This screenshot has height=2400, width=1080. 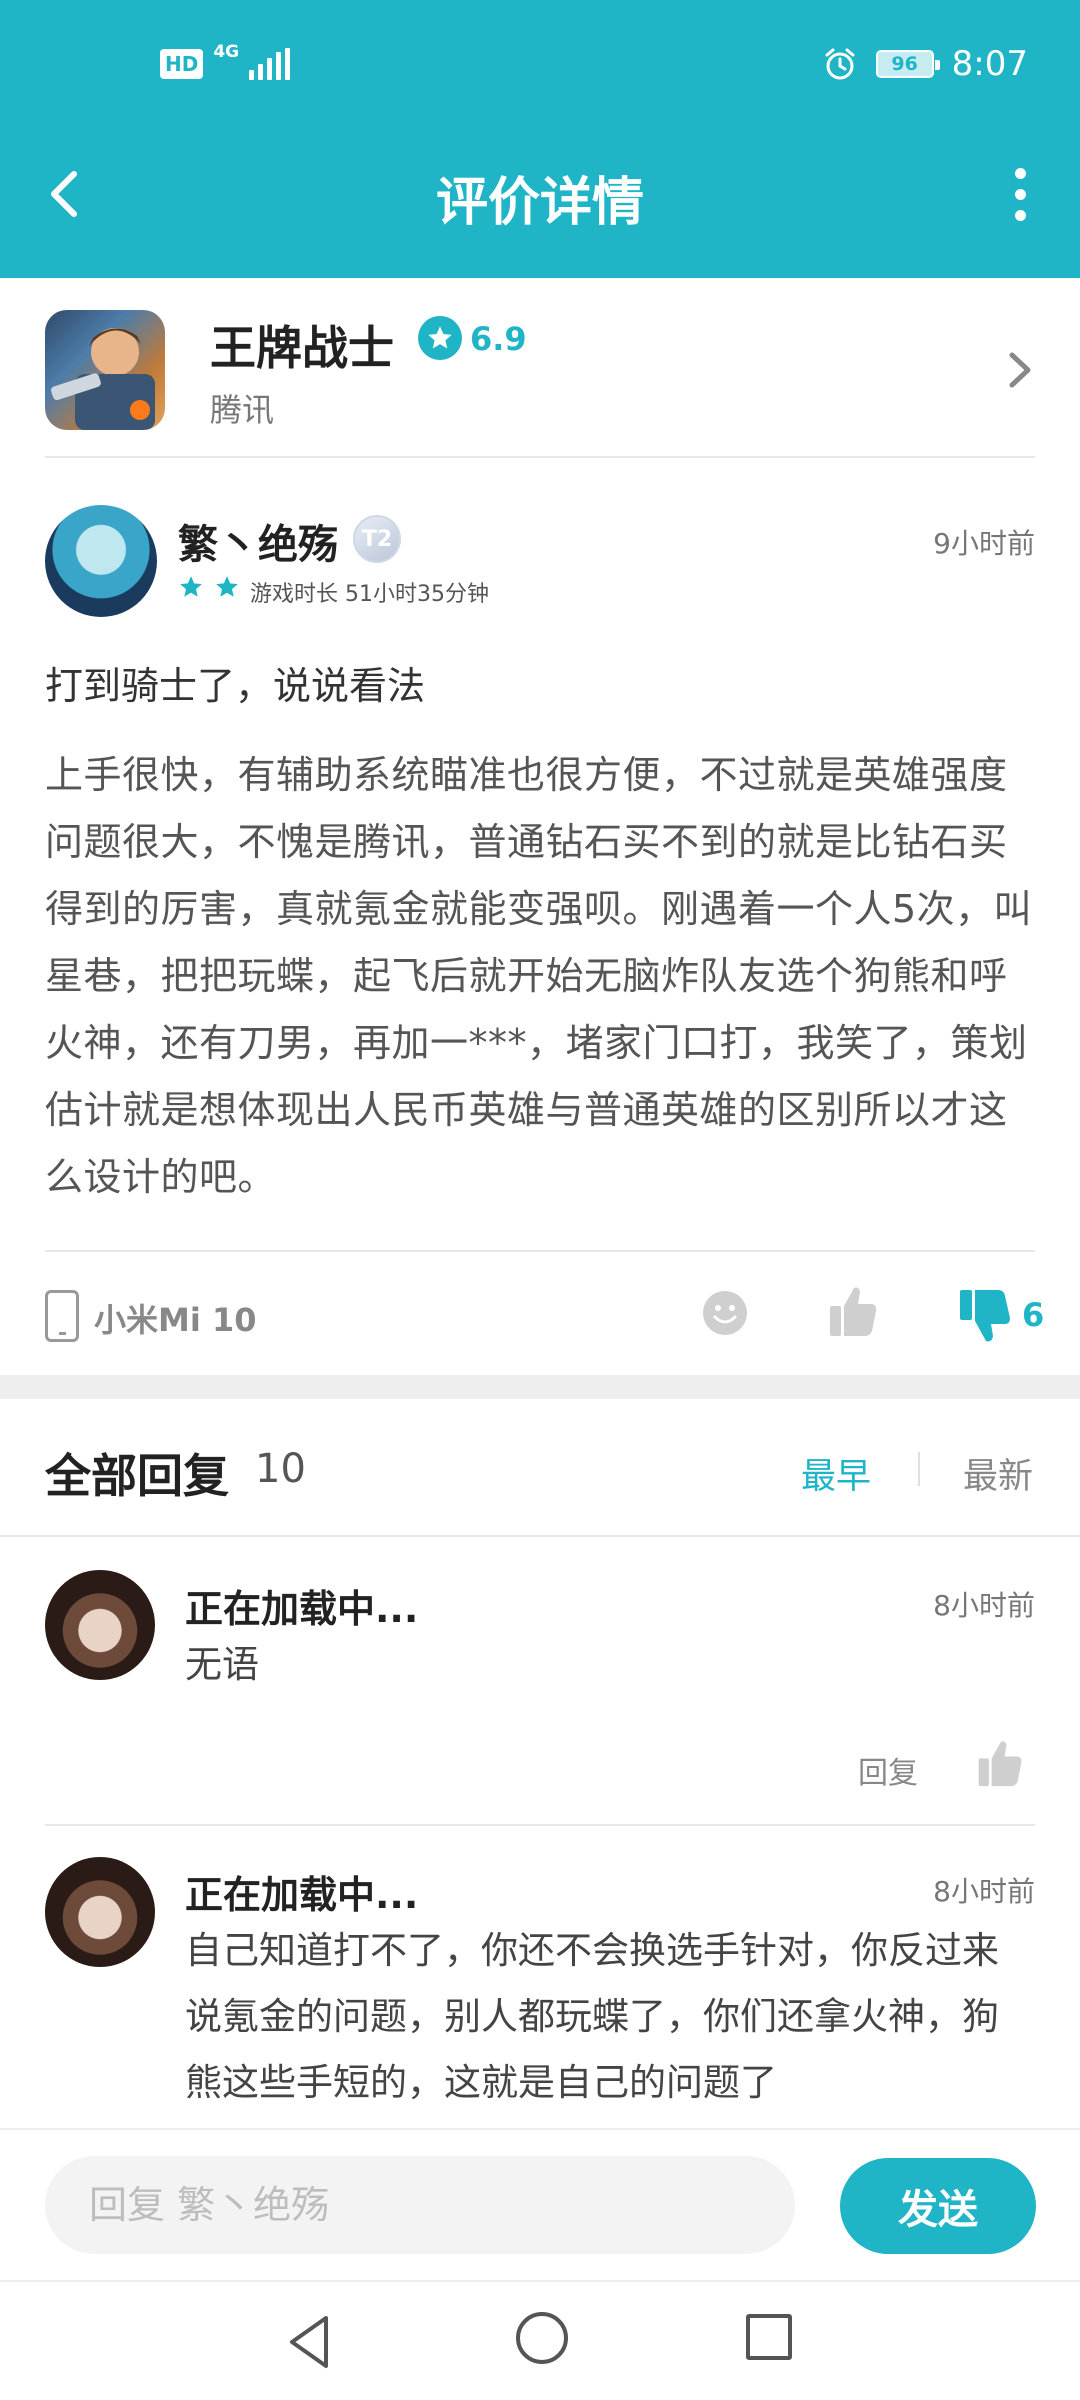 I want to click on game-detail-link, so click(x=1020, y=370).